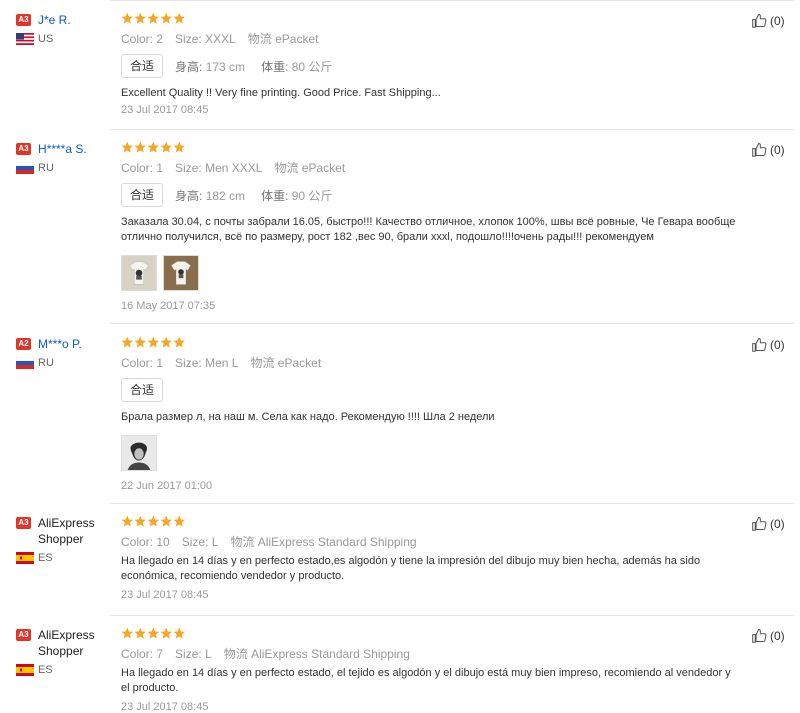 The width and height of the screenshot is (800, 713). What do you see at coordinates (431, 363) in the screenshot?
I see `order-attributes: Color: 1 Size: Men L 物流 ePacket` at bounding box center [431, 363].